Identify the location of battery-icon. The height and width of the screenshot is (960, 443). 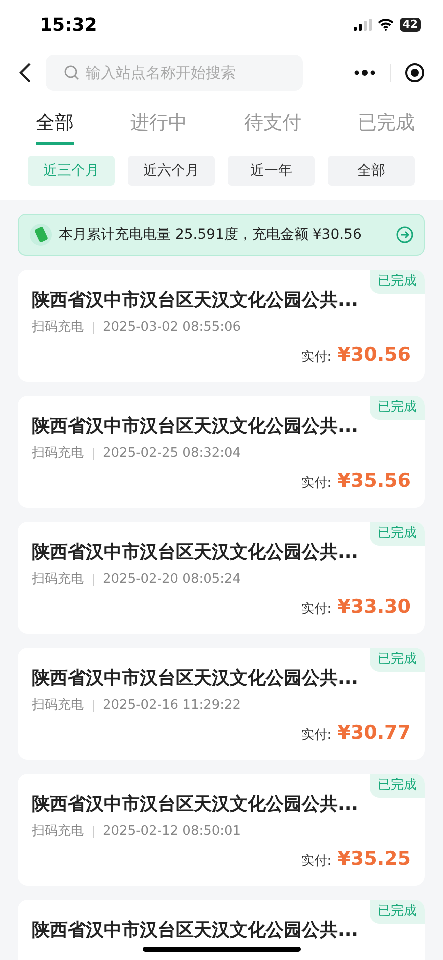
(41, 235).